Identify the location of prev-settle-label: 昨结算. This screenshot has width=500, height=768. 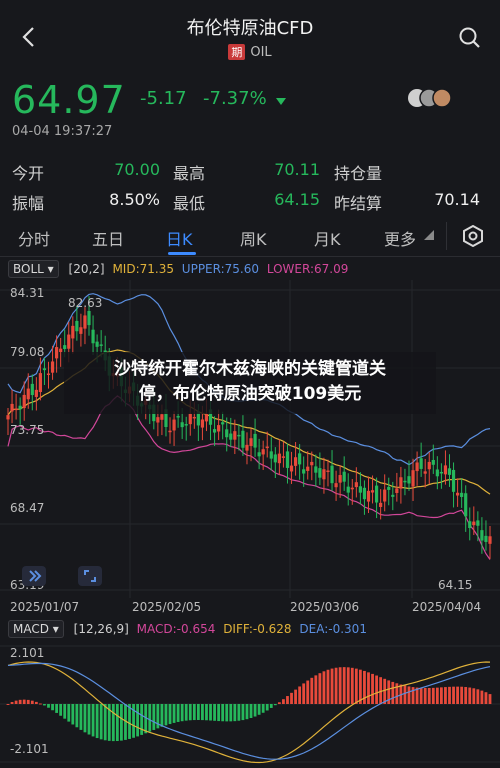
(358, 203).